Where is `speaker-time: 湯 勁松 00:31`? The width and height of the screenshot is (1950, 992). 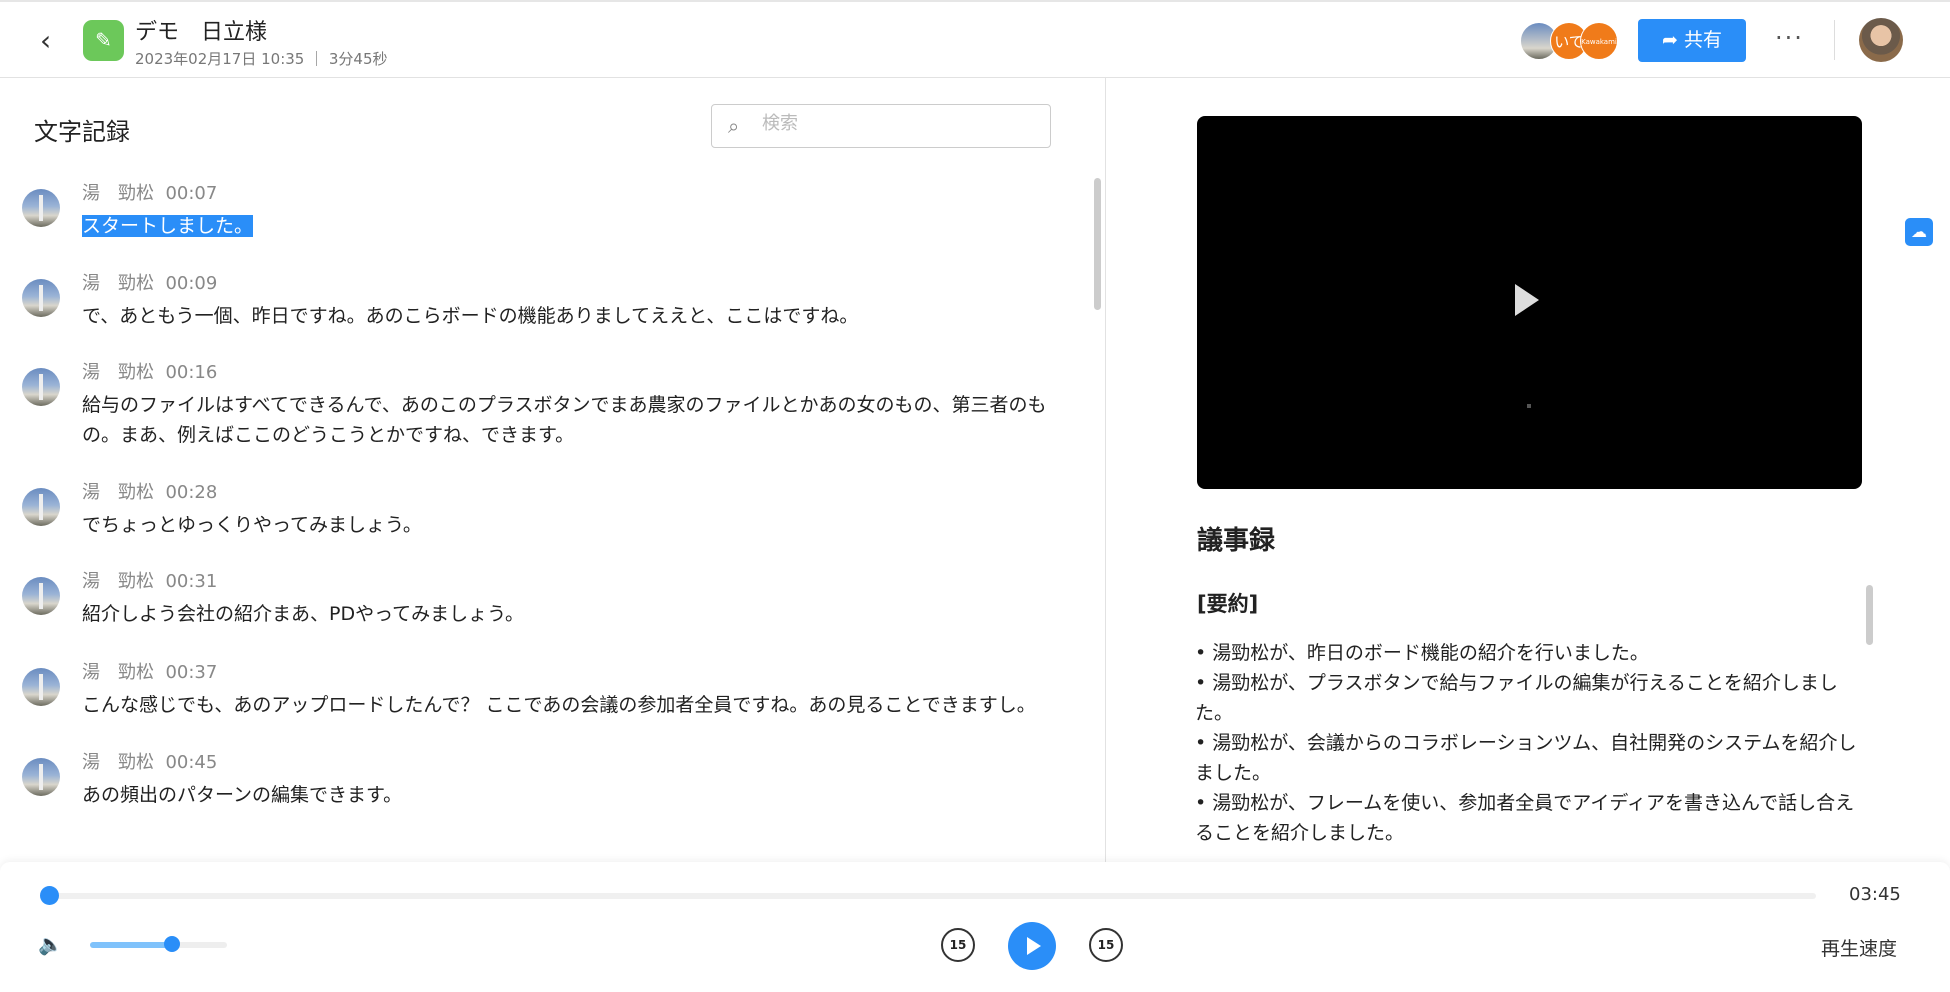
speaker-time: 湯 勁松 00:31 is located at coordinates (149, 580).